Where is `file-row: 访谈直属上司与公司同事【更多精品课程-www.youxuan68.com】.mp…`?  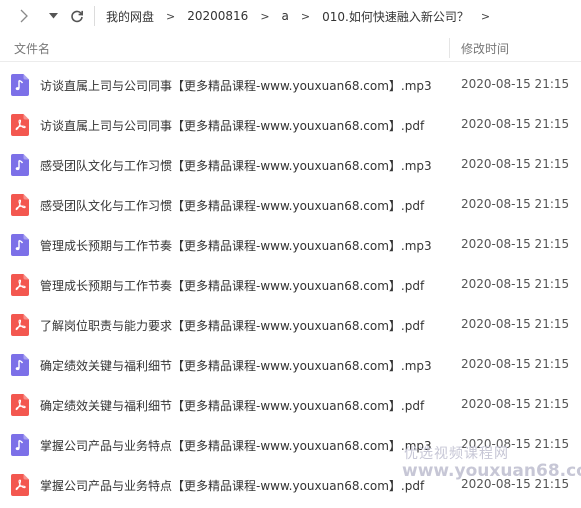 file-row: 访谈直属上司与公司同事【更多精品课程-www.youxuan68.com】.mp… is located at coordinates (290, 85).